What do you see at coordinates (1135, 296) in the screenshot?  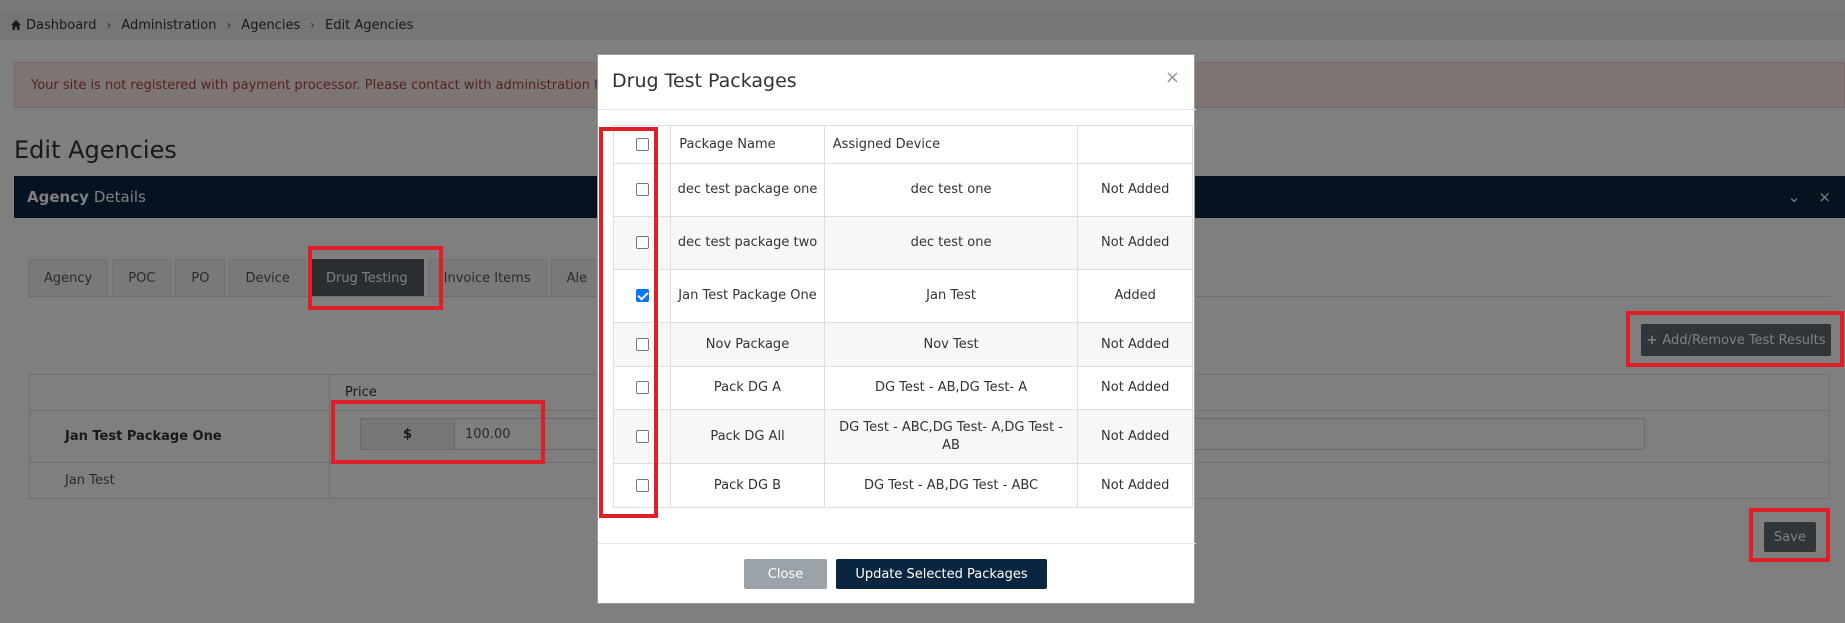 I see `status: Added` at bounding box center [1135, 296].